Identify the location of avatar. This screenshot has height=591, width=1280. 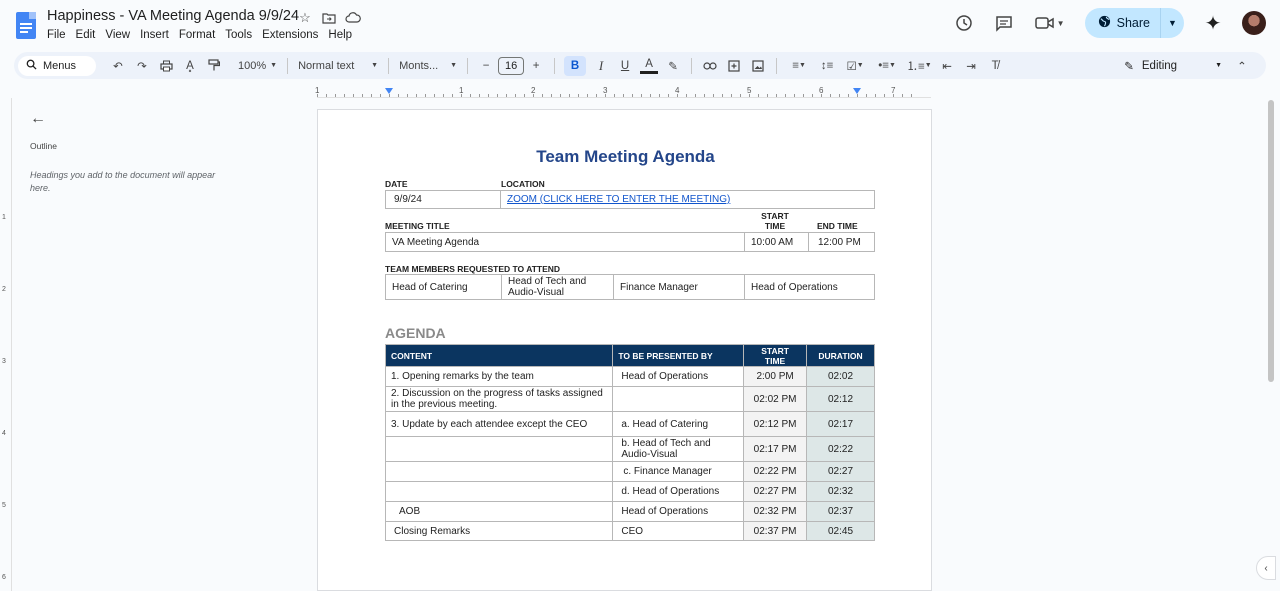
(1254, 23).